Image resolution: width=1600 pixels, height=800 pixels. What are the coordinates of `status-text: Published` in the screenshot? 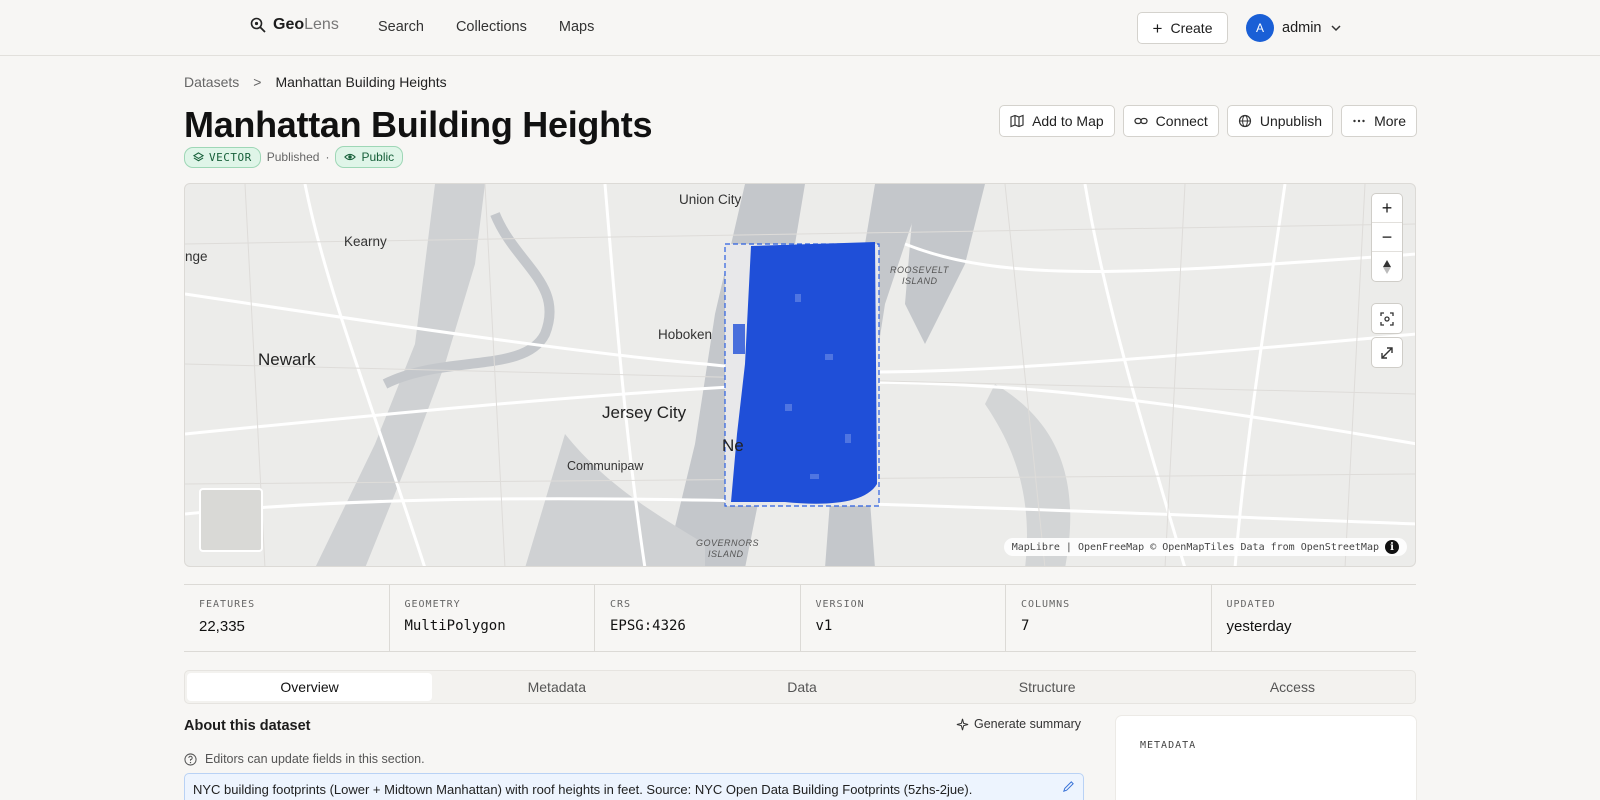 It's located at (293, 157).